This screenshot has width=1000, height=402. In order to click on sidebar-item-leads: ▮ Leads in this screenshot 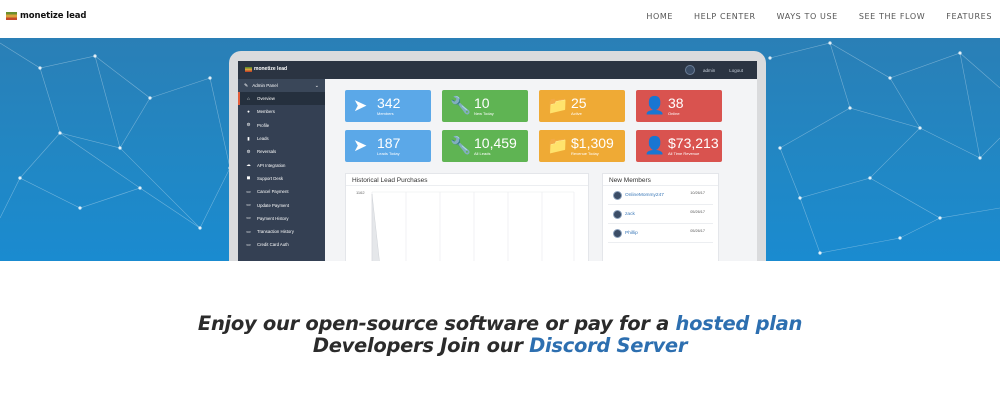, I will do `click(281, 138)`.